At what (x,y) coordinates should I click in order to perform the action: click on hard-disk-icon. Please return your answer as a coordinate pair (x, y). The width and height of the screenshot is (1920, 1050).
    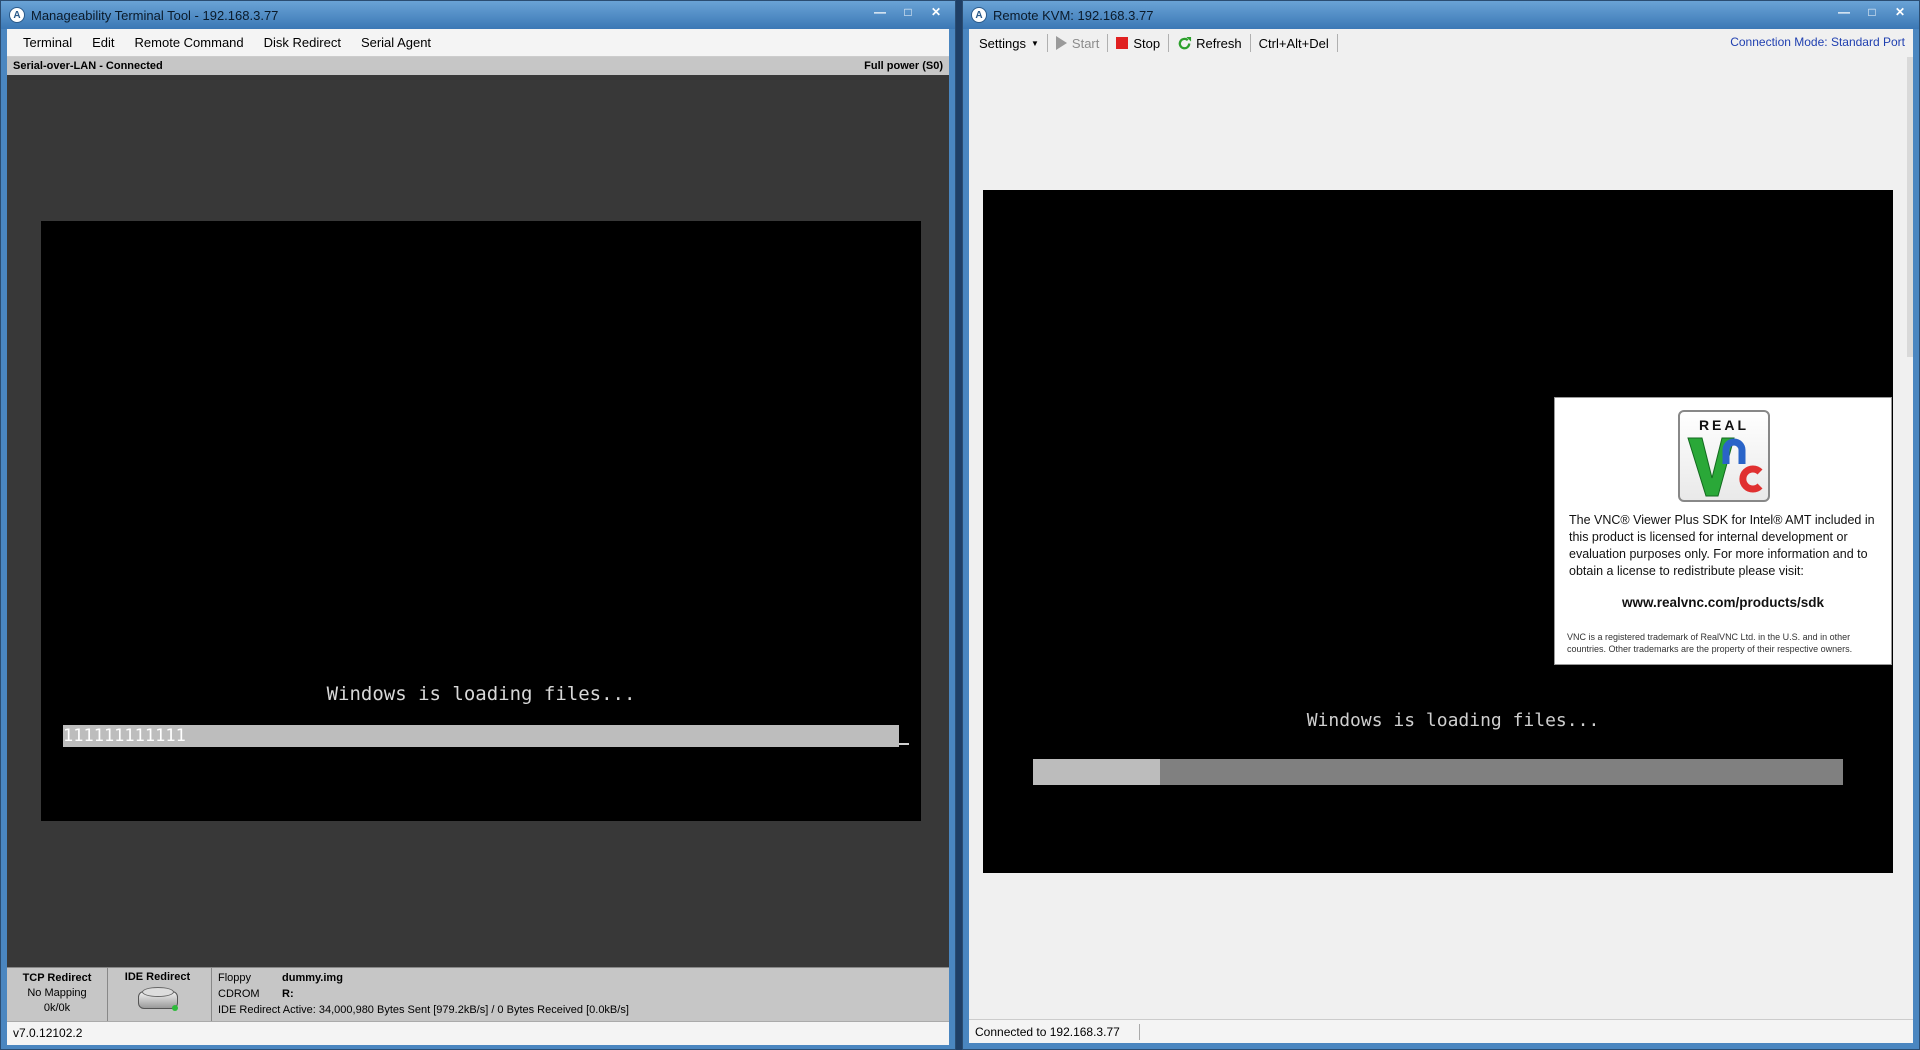
    Looking at the image, I should click on (158, 998).